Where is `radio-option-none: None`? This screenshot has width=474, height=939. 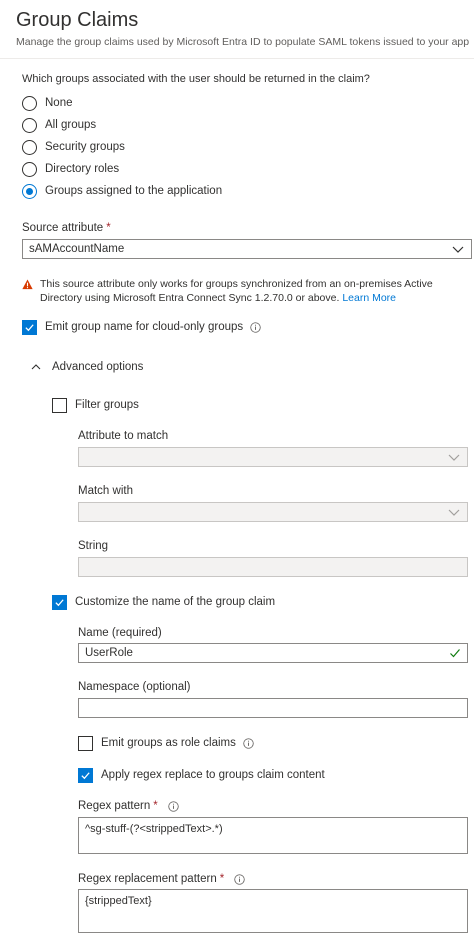
radio-option-none: None is located at coordinates (47, 103).